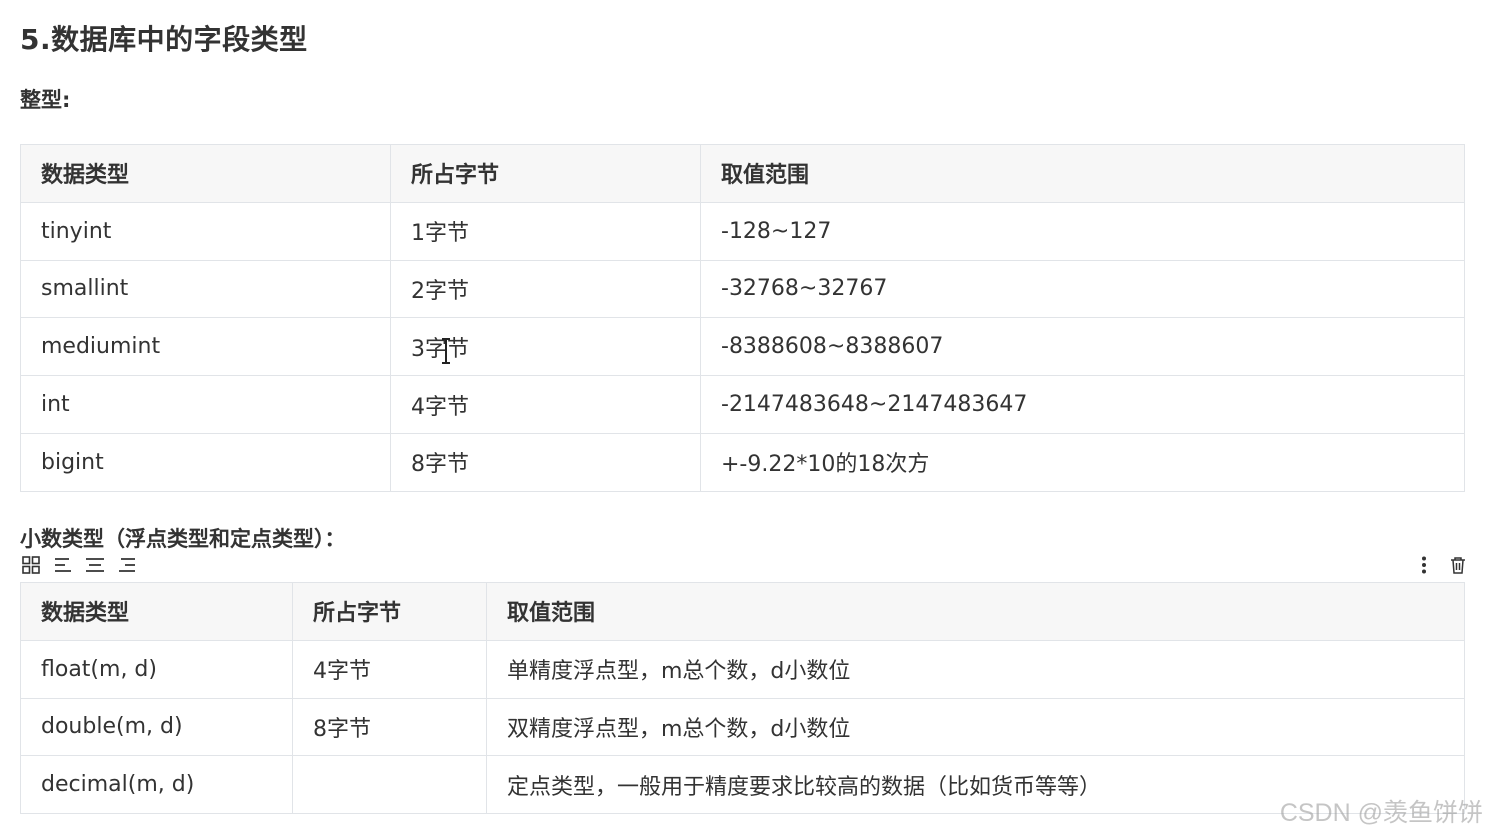 This screenshot has height=837, width=1489. I want to click on table-row: mediumint 3字节 -8388608~8388607, so click(742, 347).